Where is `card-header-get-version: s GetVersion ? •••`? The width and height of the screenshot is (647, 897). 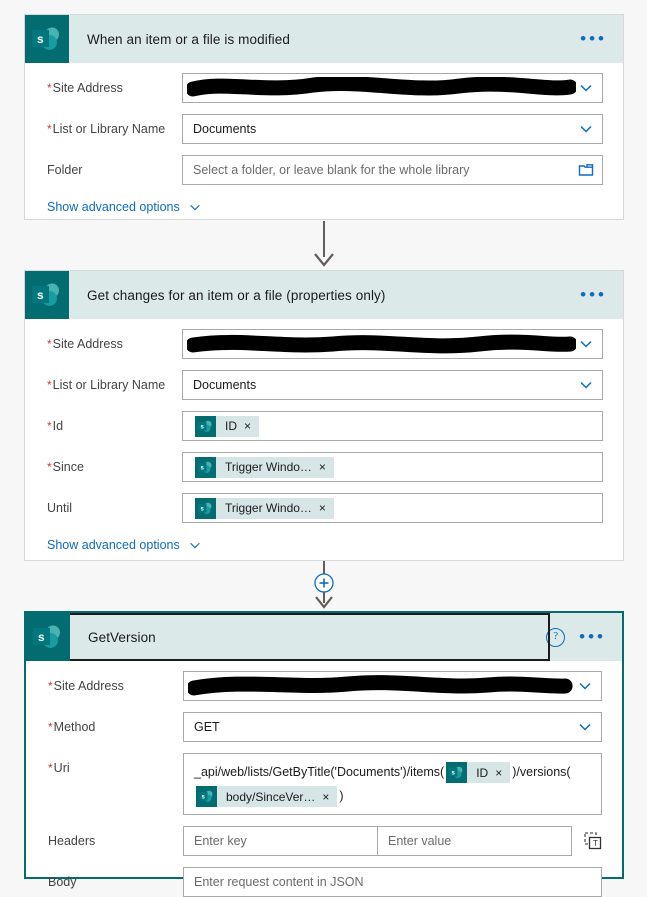 card-header-get-version: s GetVersion ? ••• is located at coordinates (324, 637).